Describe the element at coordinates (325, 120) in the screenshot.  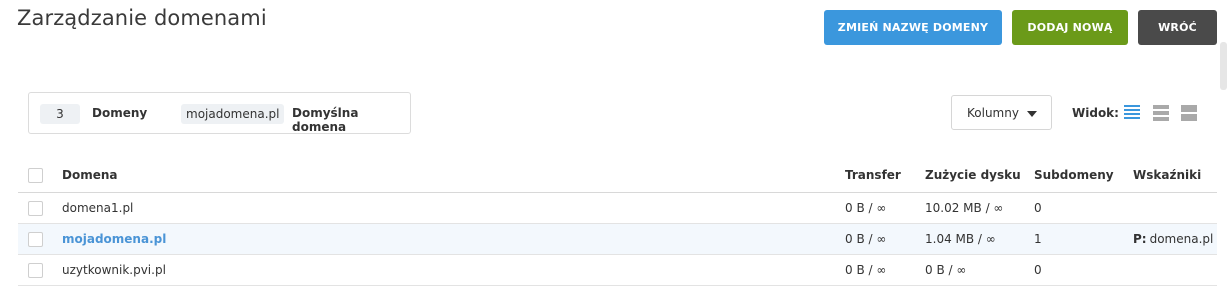
I see `default-domain-label: Domyślna domena` at that location.